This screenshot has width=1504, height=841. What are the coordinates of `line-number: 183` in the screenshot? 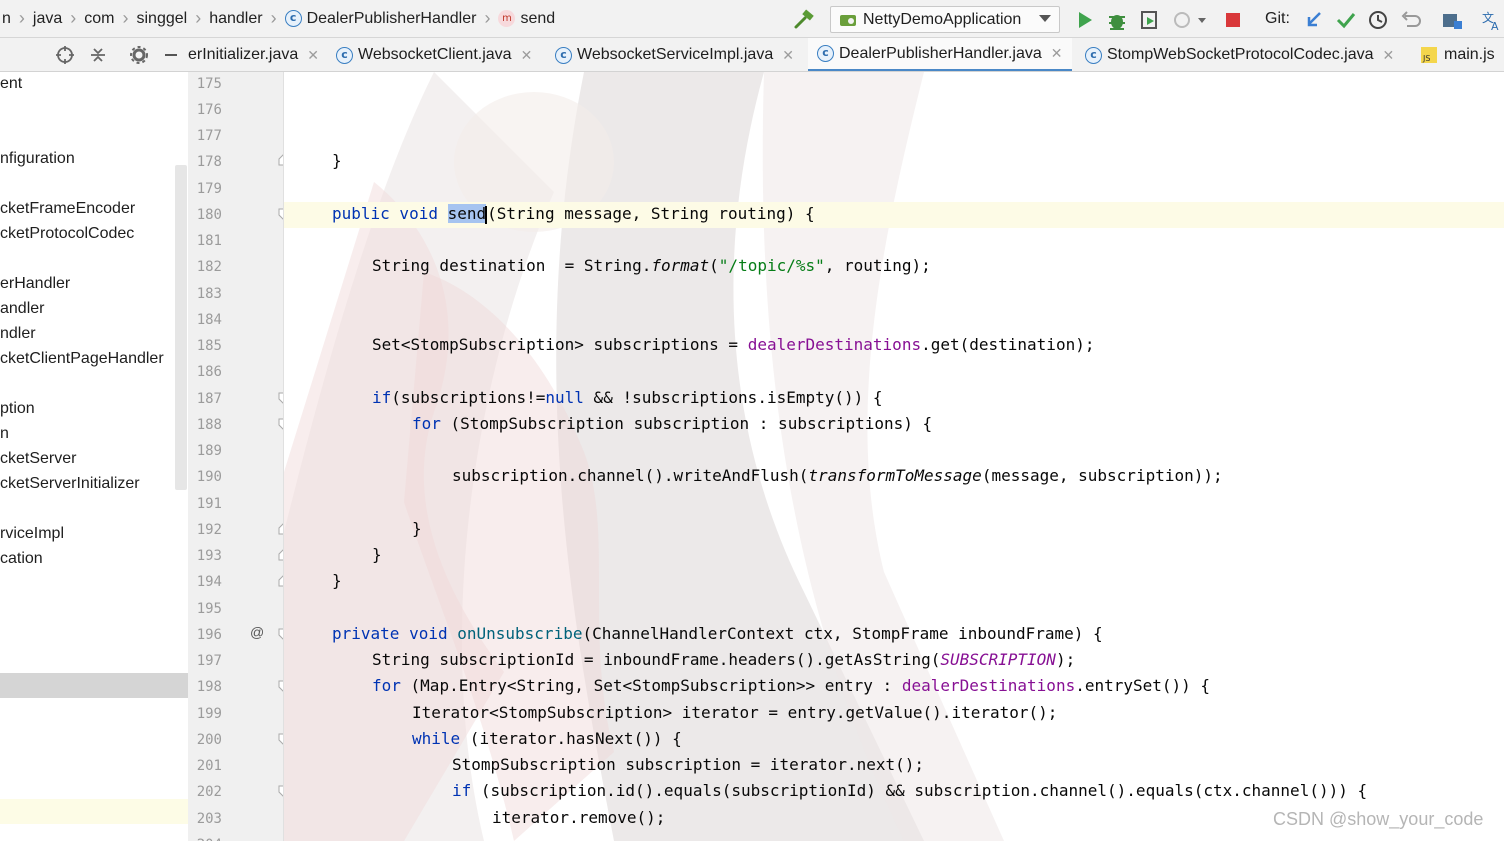 It's located at (209, 294).